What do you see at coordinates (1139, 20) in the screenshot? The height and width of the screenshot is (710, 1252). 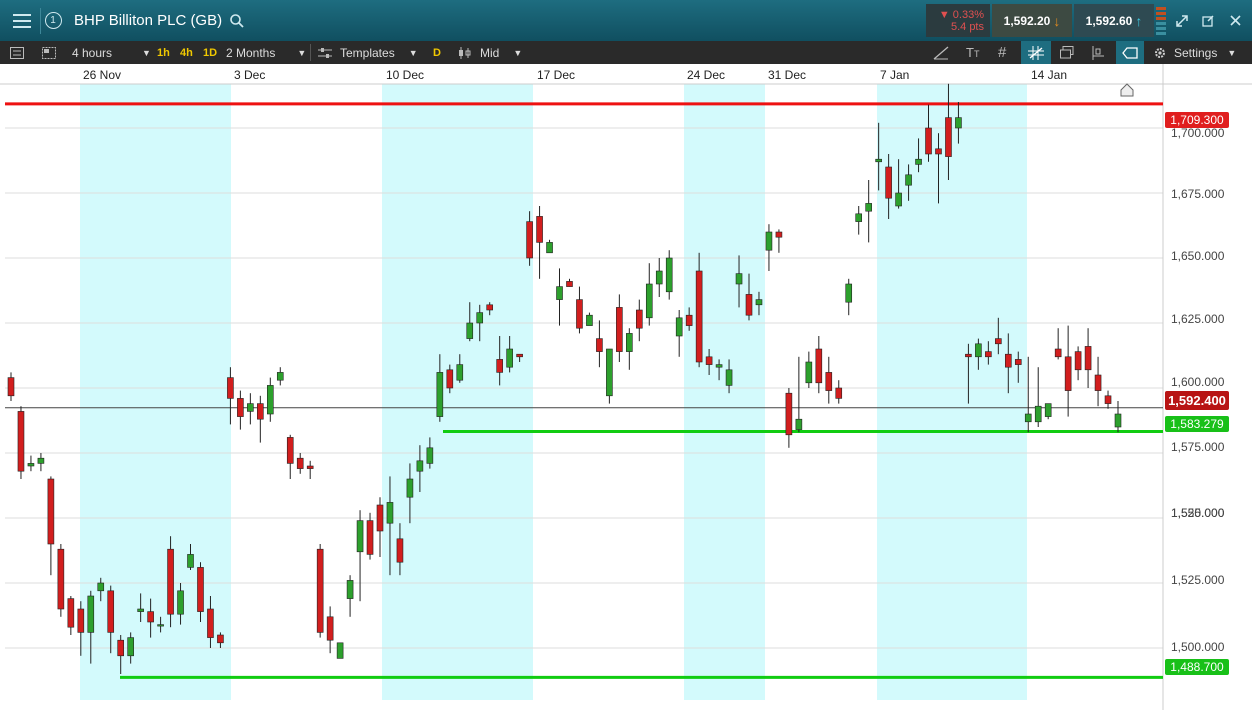 I see `arrow-up-icon: ↑` at bounding box center [1139, 20].